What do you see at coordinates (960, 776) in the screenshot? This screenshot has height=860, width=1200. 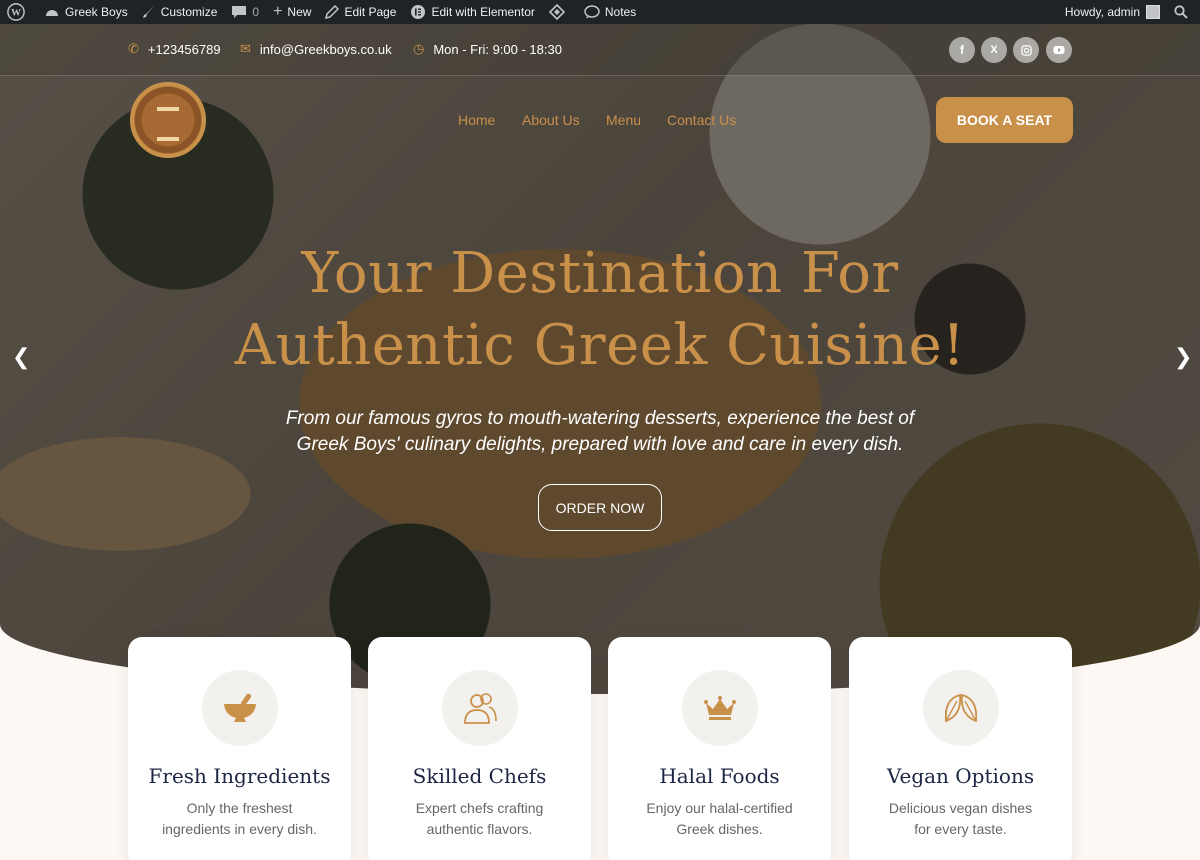 I see `feature-title: Vegan Options` at bounding box center [960, 776].